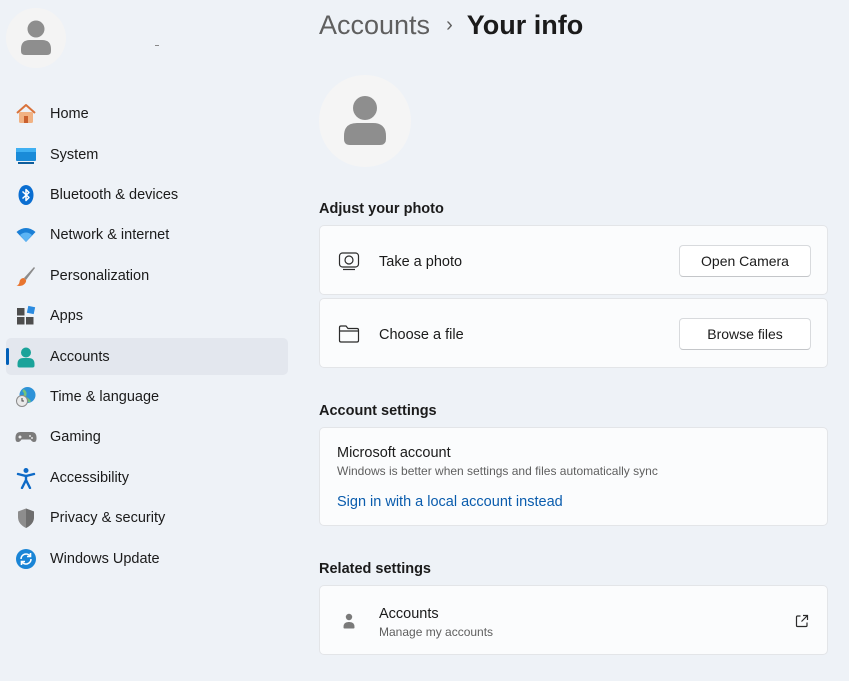  Describe the element at coordinates (26, 316) in the screenshot. I see `apps-icon` at that location.